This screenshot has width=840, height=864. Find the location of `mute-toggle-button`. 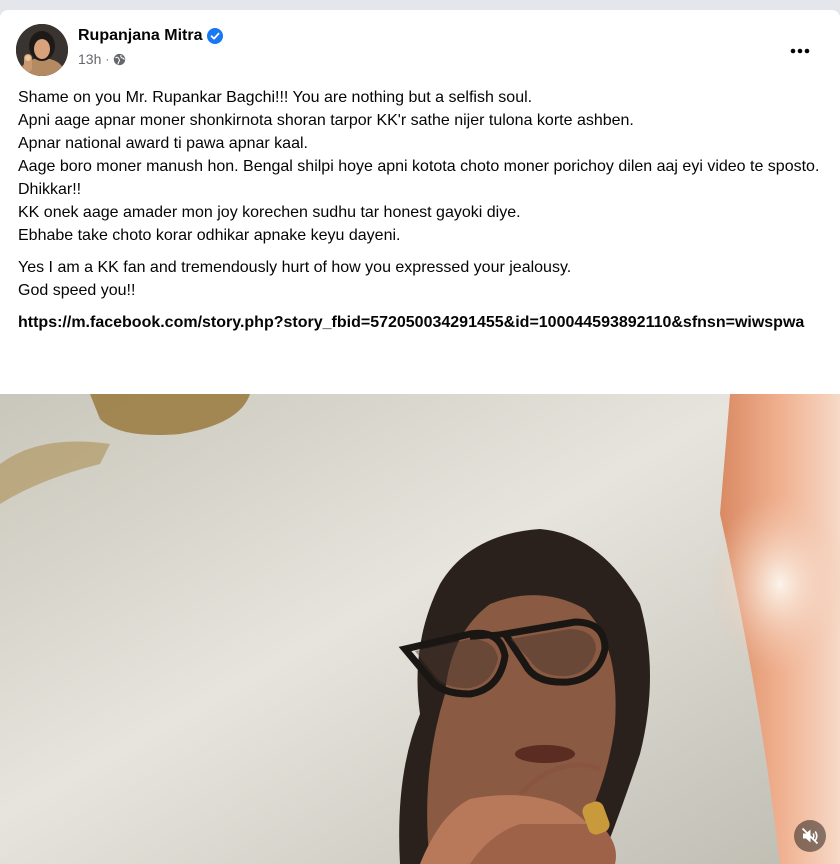

mute-toggle-button is located at coordinates (810, 836).